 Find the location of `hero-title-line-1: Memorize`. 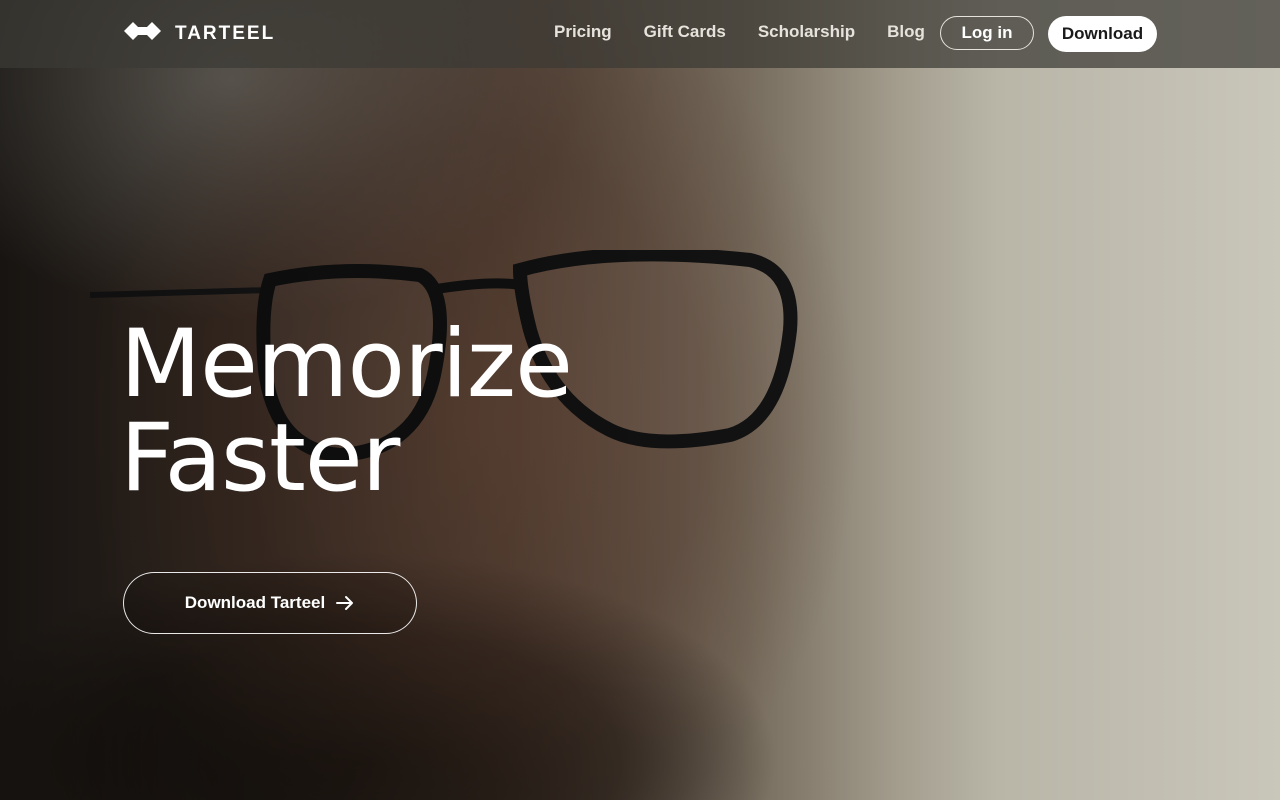

hero-title-line-1: Memorize is located at coordinates (346, 364).